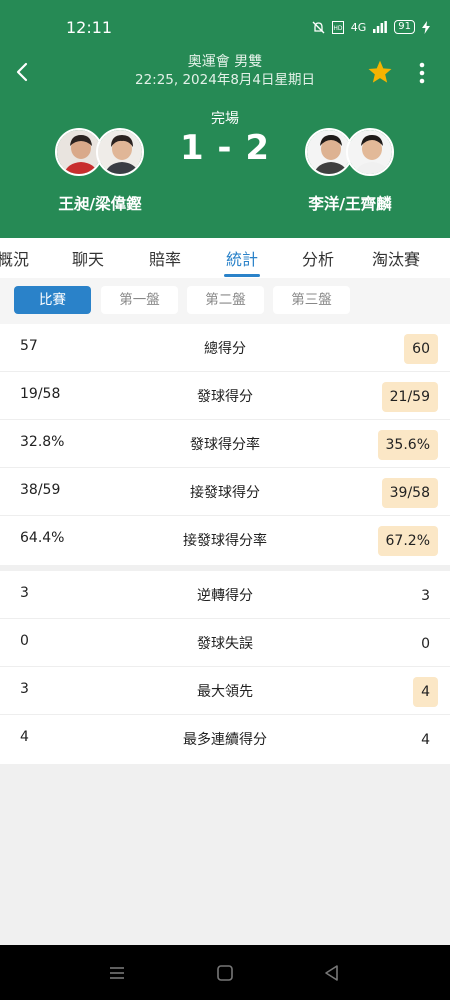 The image size is (450, 1000). I want to click on stat-row: 3 最大領先 4, so click(225, 691).